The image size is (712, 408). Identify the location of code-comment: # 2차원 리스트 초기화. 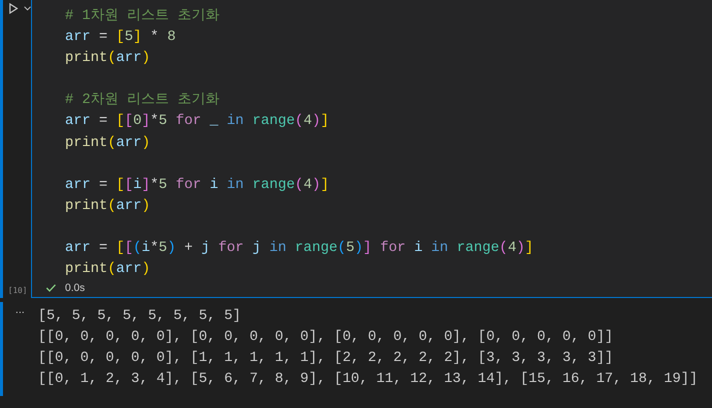
(142, 100).